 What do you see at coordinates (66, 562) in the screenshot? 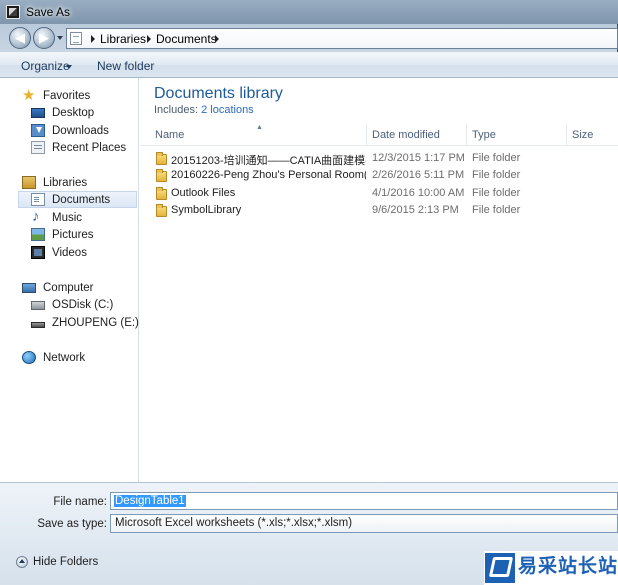
I see `hide-folders-label: Hide Folders` at bounding box center [66, 562].